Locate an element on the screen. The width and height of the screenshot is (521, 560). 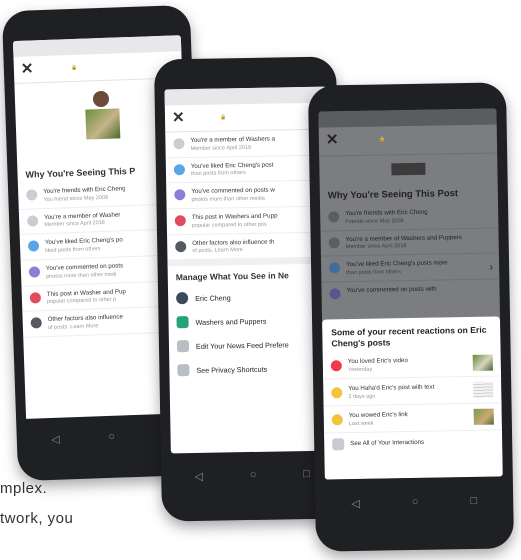
manage-title: Manage What You See in Ne is located at coordinates (232, 276).